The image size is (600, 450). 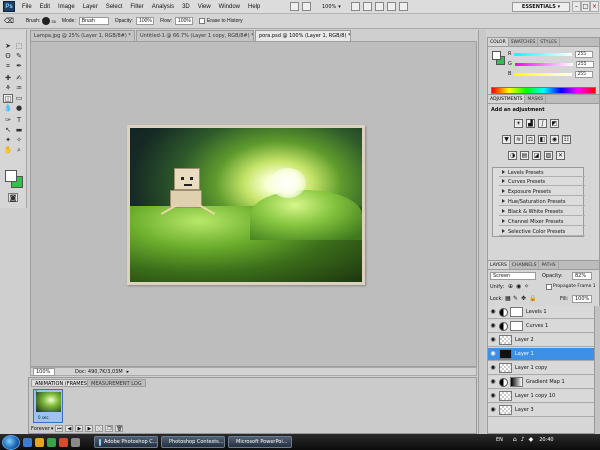 I want to click on status-arrow-icon: ▸, so click(x=128, y=372).